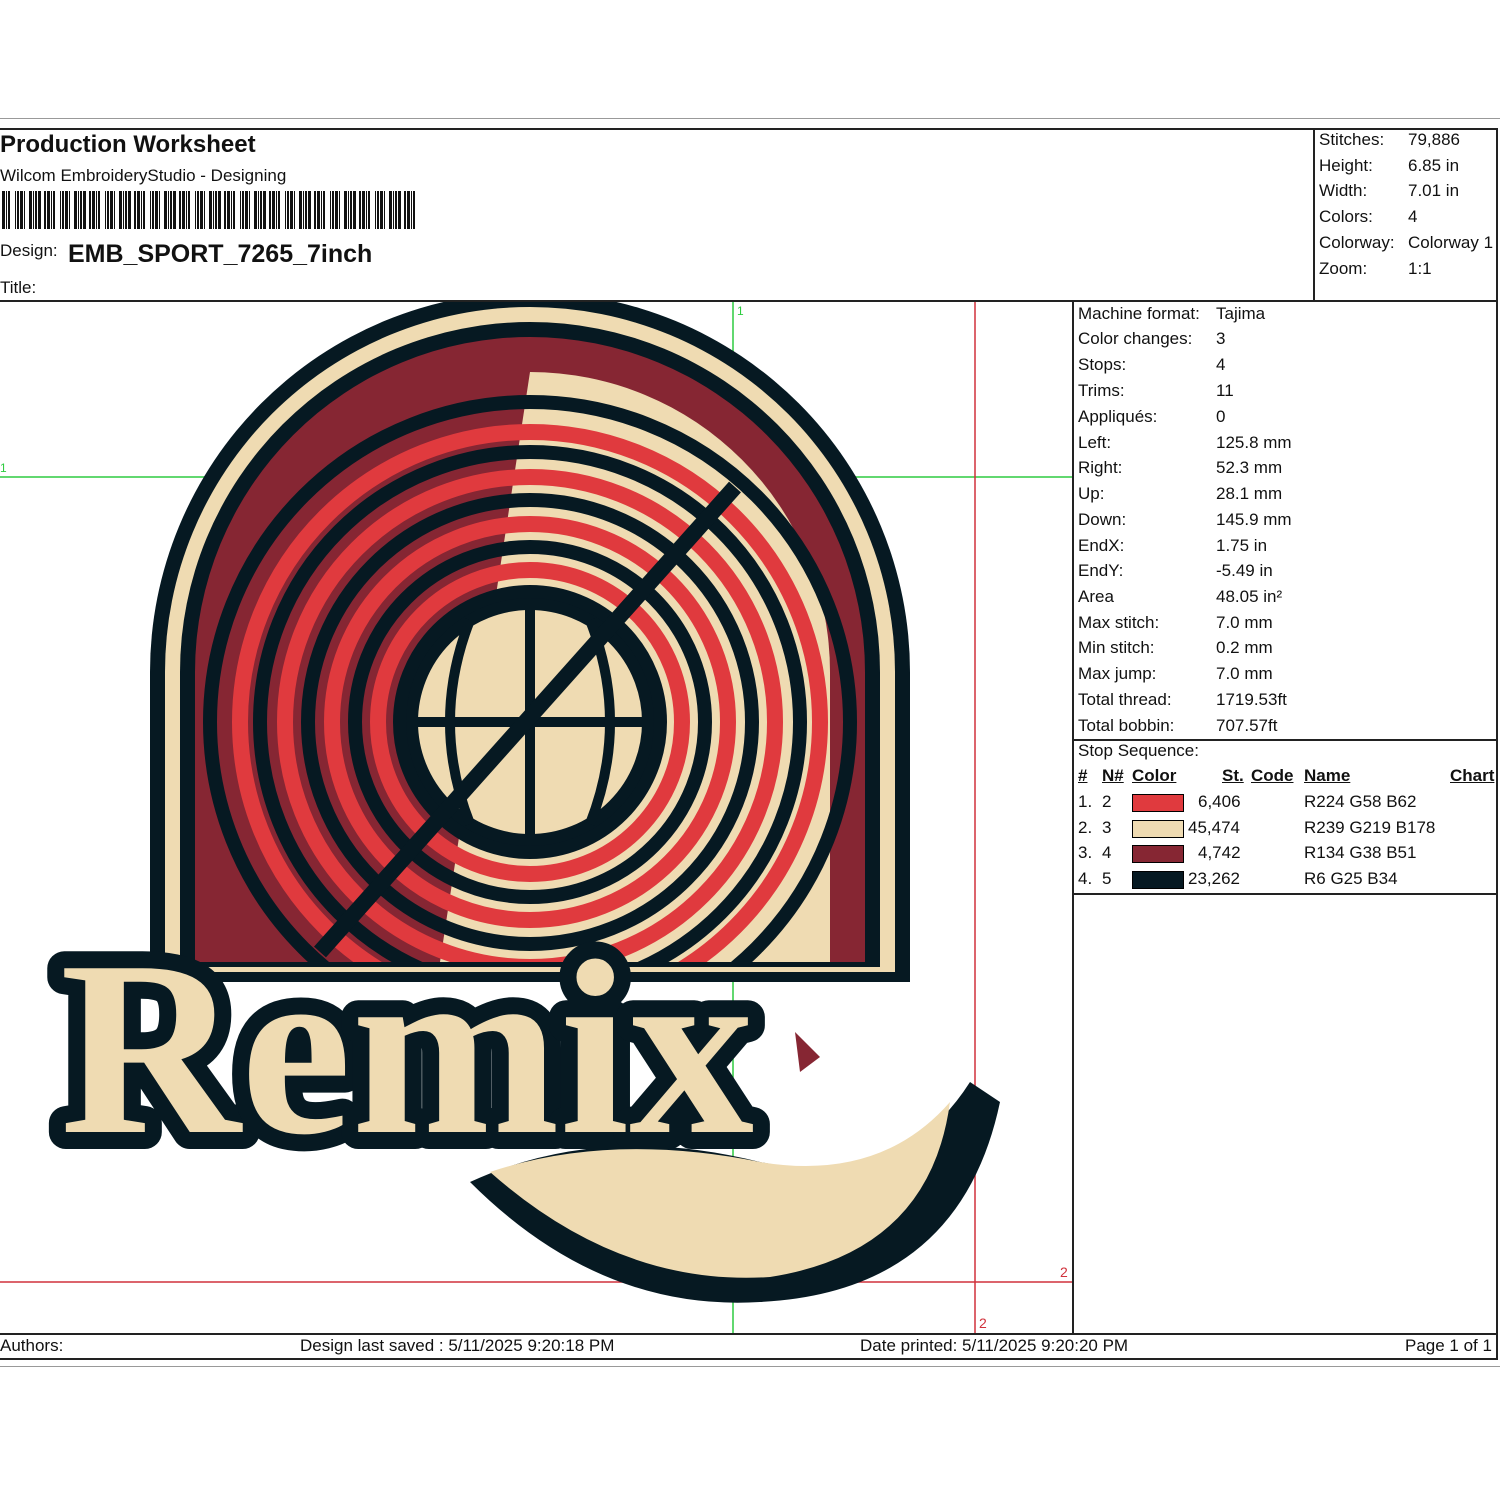 This screenshot has height=1495, width=1500. What do you see at coordinates (1370, 827) in the screenshot?
I see `row-name: R239 G219 B178` at bounding box center [1370, 827].